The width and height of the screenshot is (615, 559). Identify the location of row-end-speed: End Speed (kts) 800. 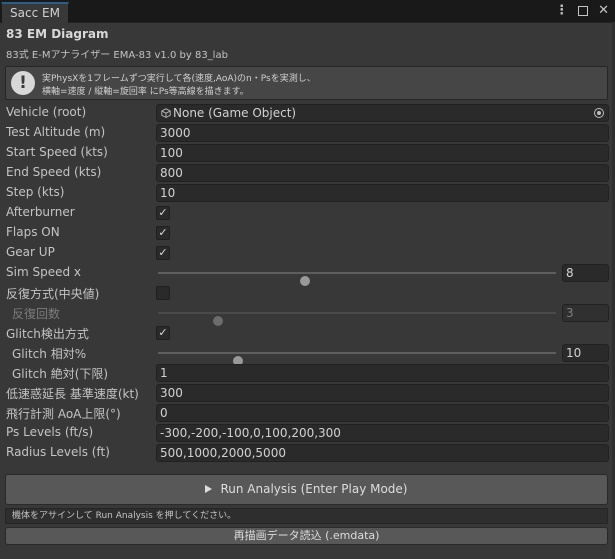
(307, 173).